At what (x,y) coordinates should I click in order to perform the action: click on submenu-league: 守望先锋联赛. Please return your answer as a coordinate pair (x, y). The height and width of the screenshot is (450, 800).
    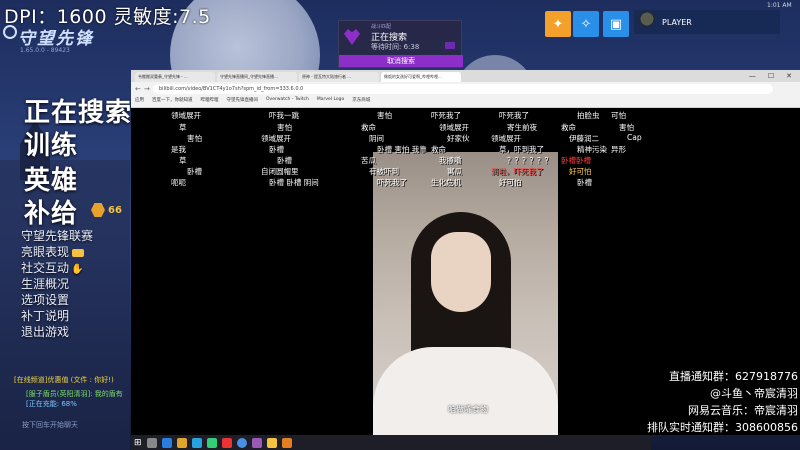
    Looking at the image, I should click on (57, 235).